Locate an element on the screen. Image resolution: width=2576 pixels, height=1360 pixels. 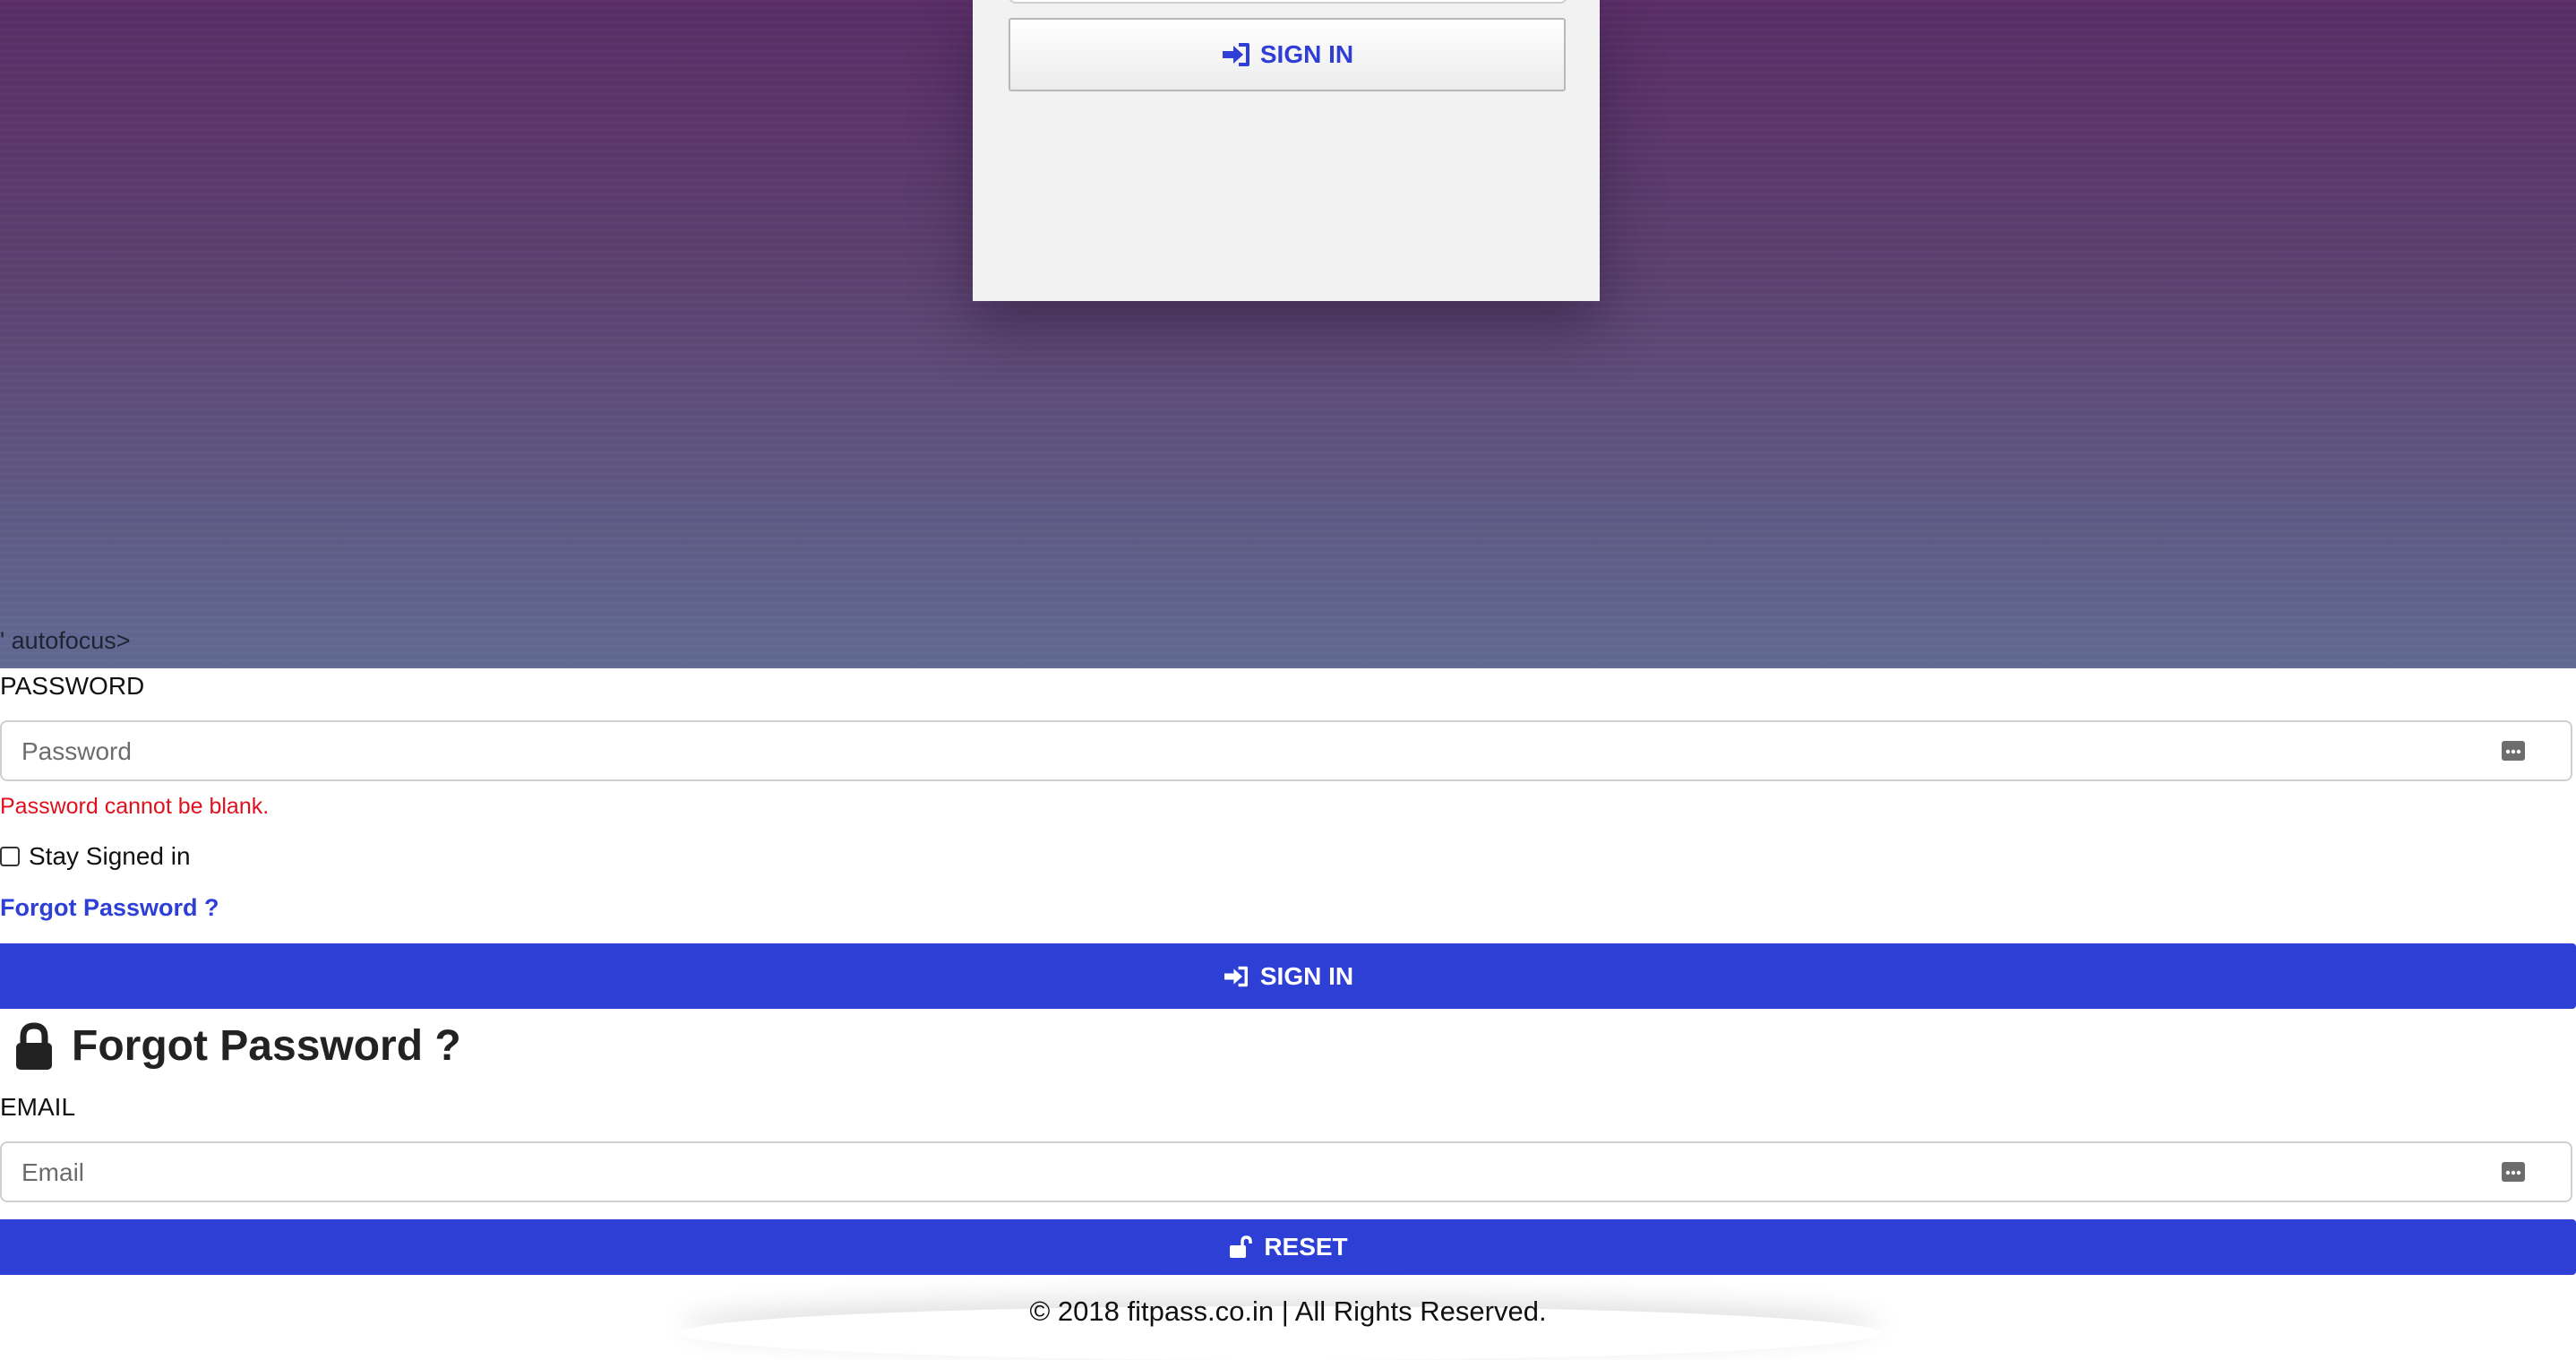
email-label: EMAIL is located at coordinates (38, 1107).